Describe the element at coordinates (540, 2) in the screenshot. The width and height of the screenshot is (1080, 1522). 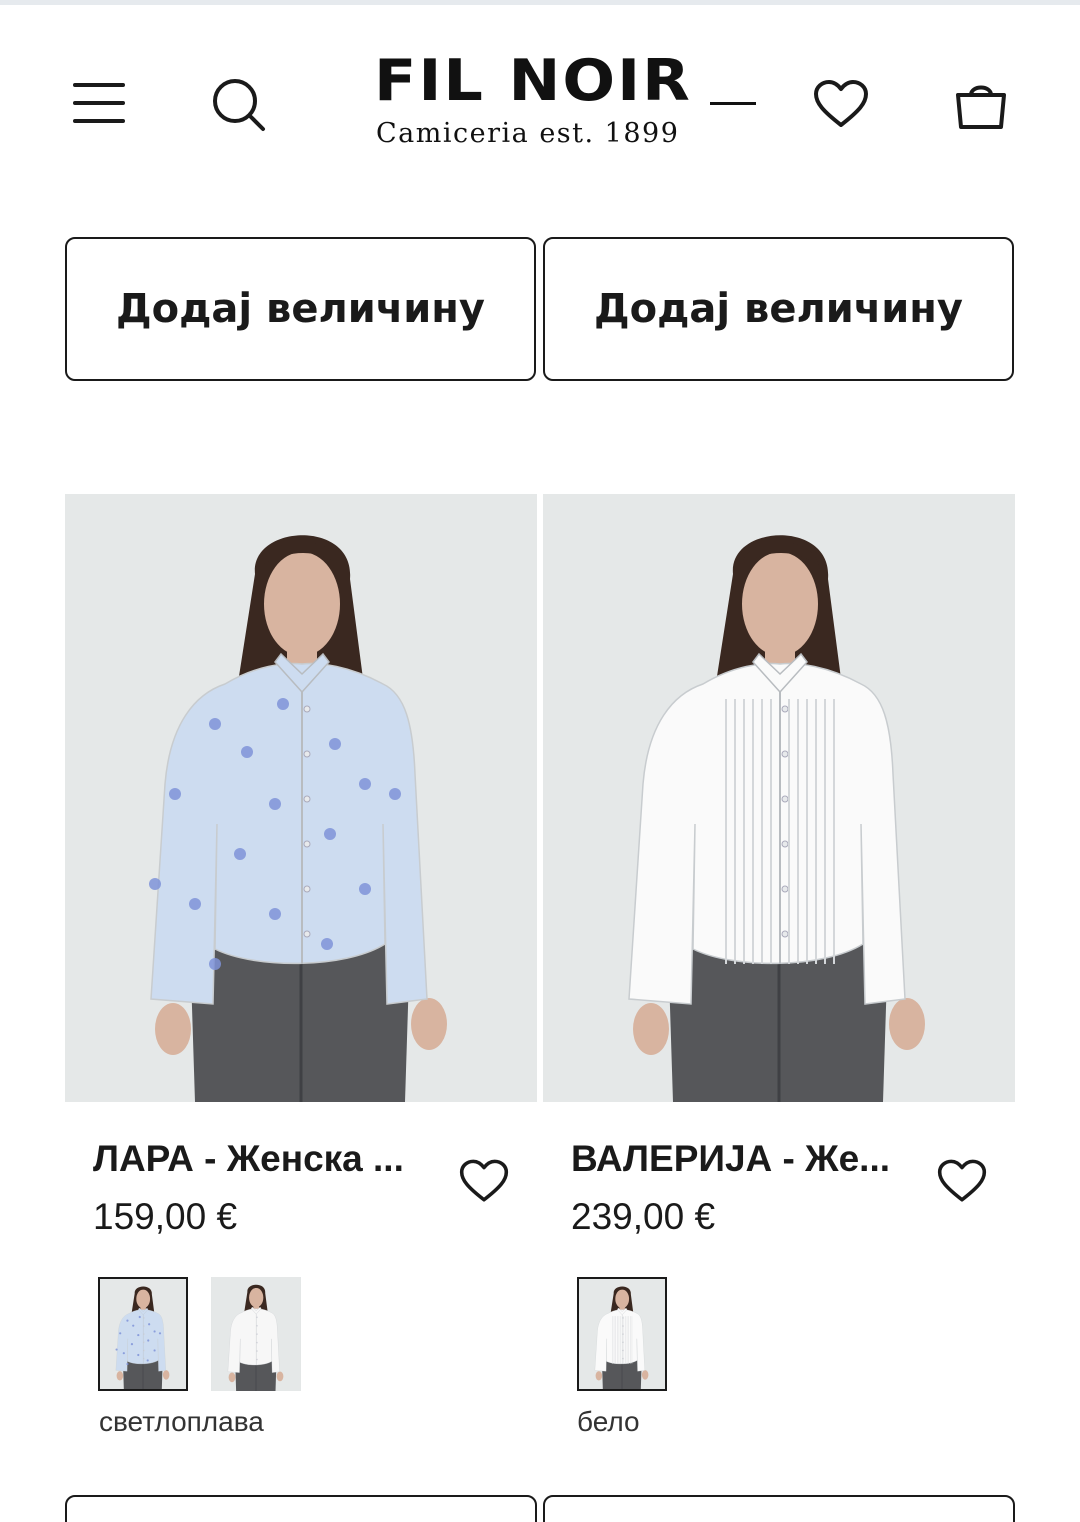
I see `status-strip` at that location.